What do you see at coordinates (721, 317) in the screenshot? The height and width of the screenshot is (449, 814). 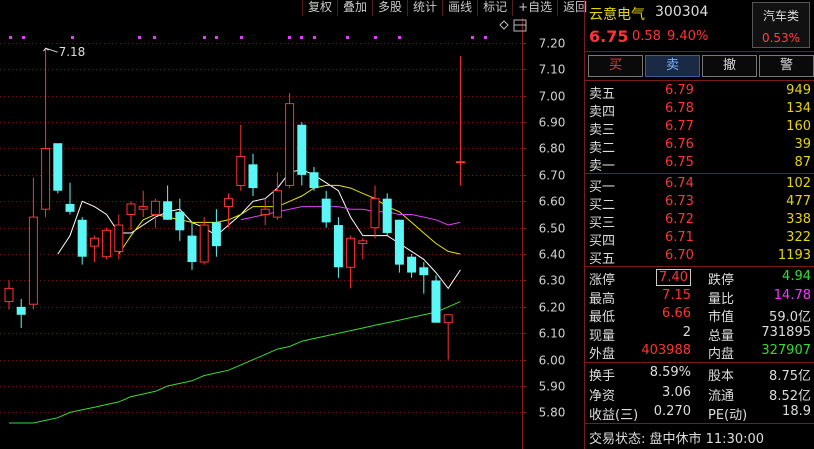 I see `stat-label: 市值` at bounding box center [721, 317].